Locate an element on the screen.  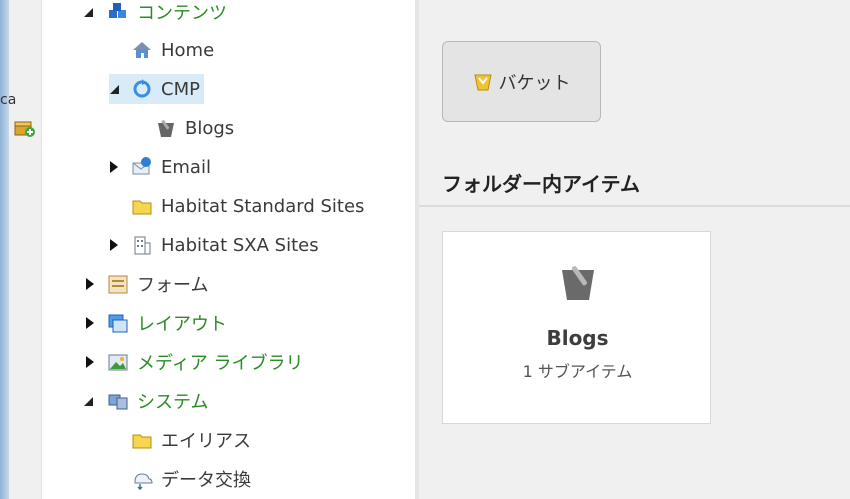
card-title: Blogs is located at coordinates (577, 338).